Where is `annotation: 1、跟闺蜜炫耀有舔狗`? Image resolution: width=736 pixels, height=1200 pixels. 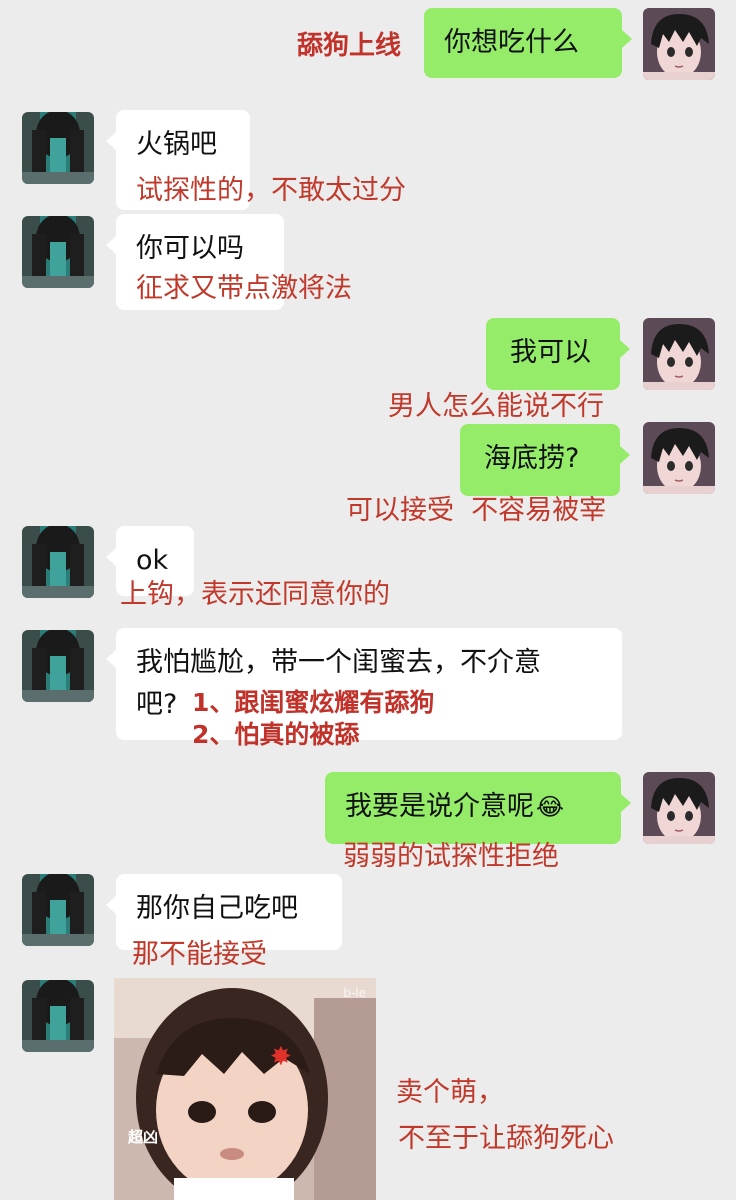 annotation: 1、跟闺蜜炫耀有舔狗 is located at coordinates (313, 702).